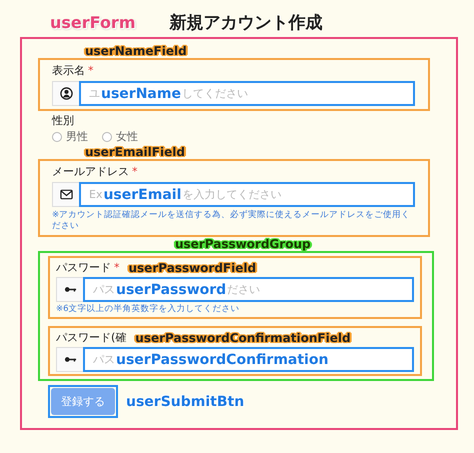 The image size is (474, 453). What do you see at coordinates (63, 120) in the screenshot?
I see `field-label: 性別` at bounding box center [63, 120].